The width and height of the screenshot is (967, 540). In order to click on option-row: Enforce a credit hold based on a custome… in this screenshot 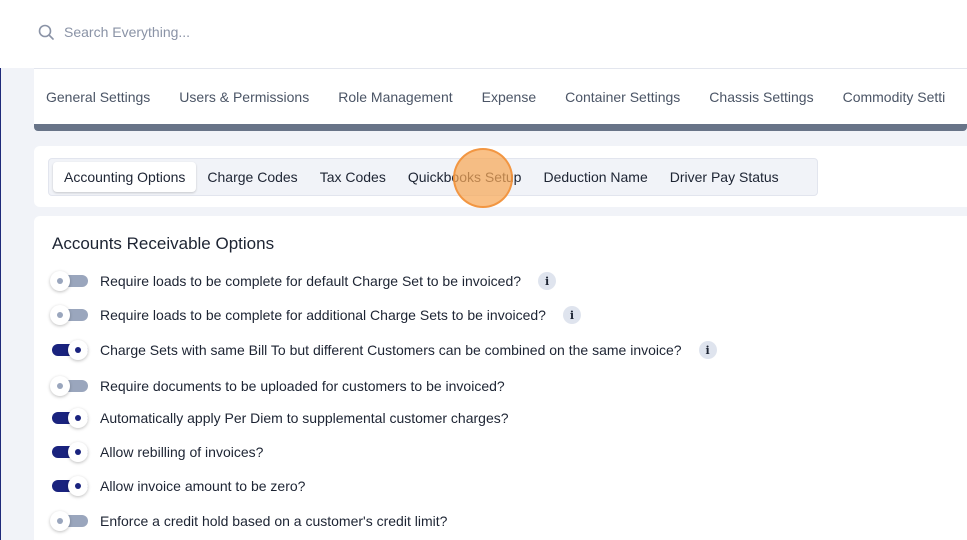, I will do `click(248, 521)`.